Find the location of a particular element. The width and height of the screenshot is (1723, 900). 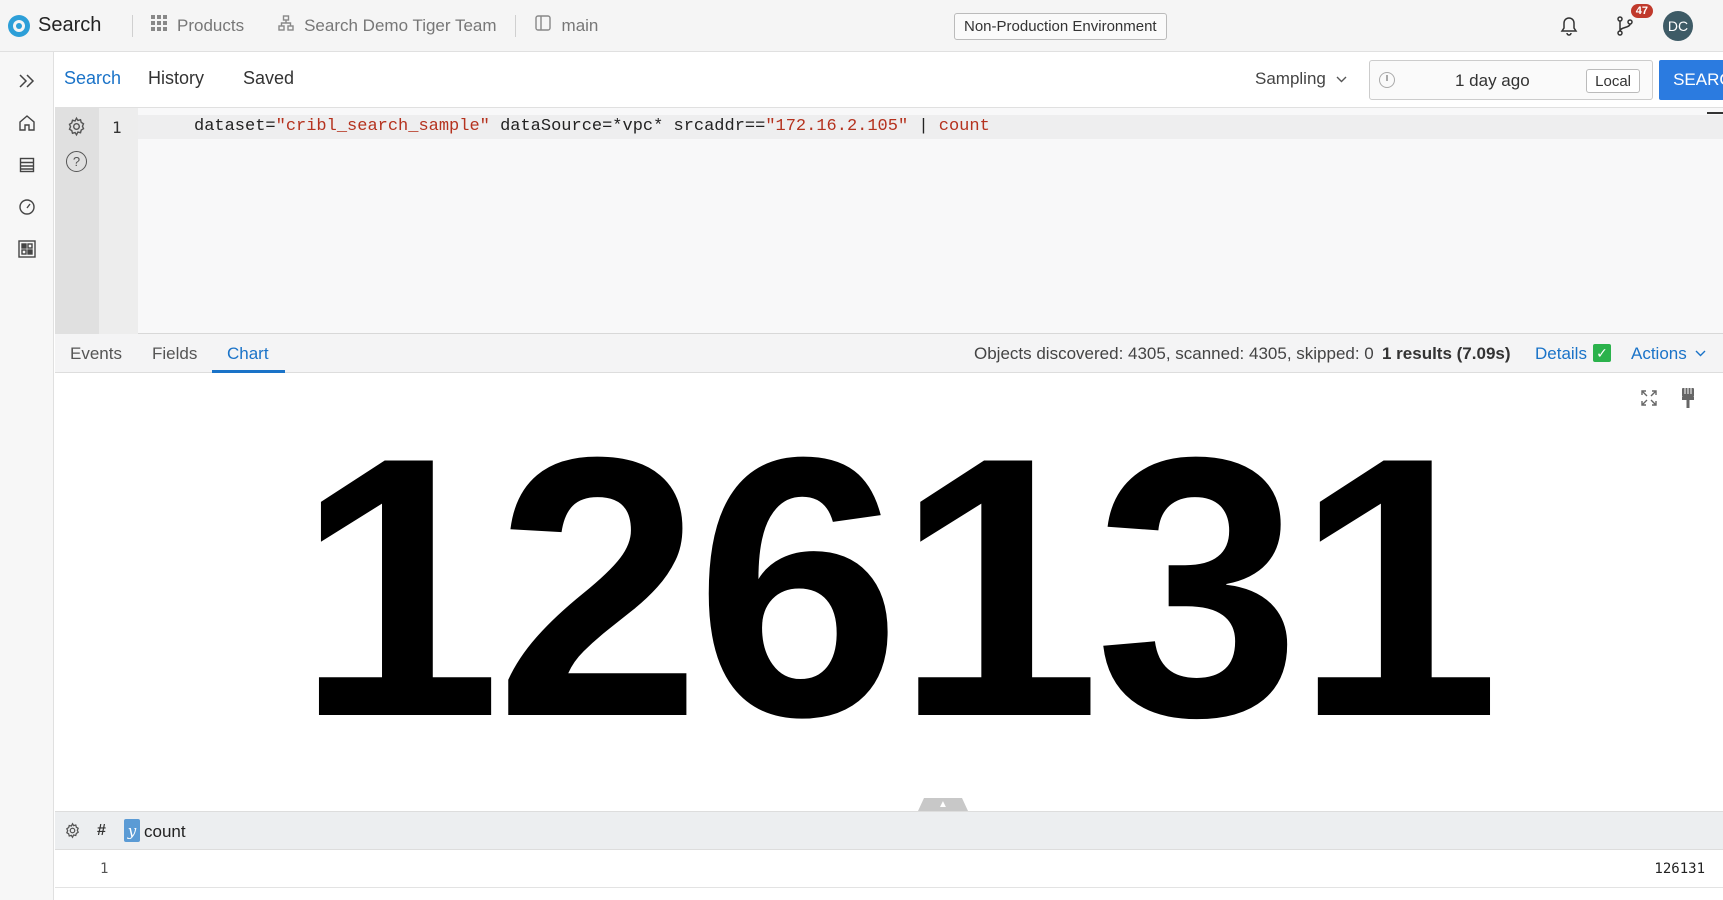

sampling-dropdown: Sampling is located at coordinates (1301, 79).